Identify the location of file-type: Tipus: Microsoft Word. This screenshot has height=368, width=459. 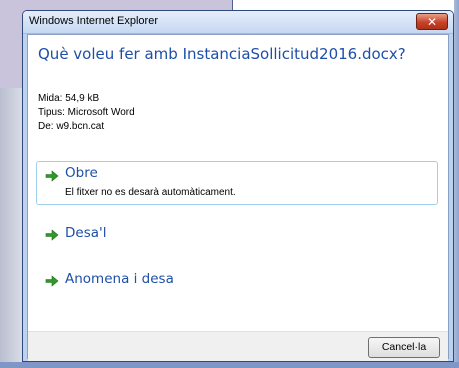
(86, 112).